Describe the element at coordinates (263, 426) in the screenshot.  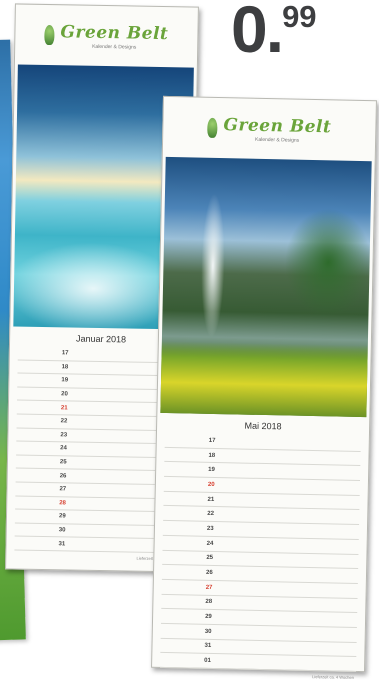
I see `calendar-month-title: Mai 2018` at that location.